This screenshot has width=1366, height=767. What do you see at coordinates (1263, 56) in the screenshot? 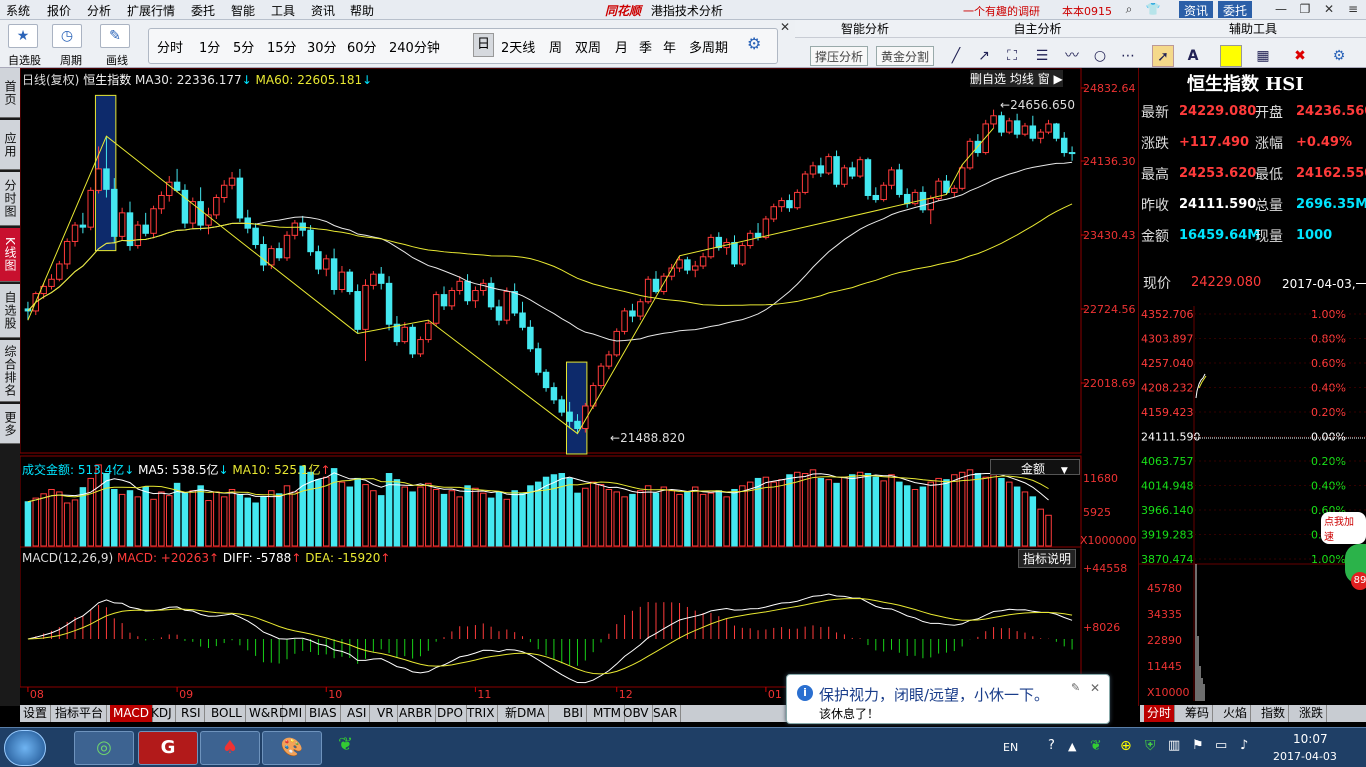
I see `style-icon: ▦` at bounding box center [1263, 56].